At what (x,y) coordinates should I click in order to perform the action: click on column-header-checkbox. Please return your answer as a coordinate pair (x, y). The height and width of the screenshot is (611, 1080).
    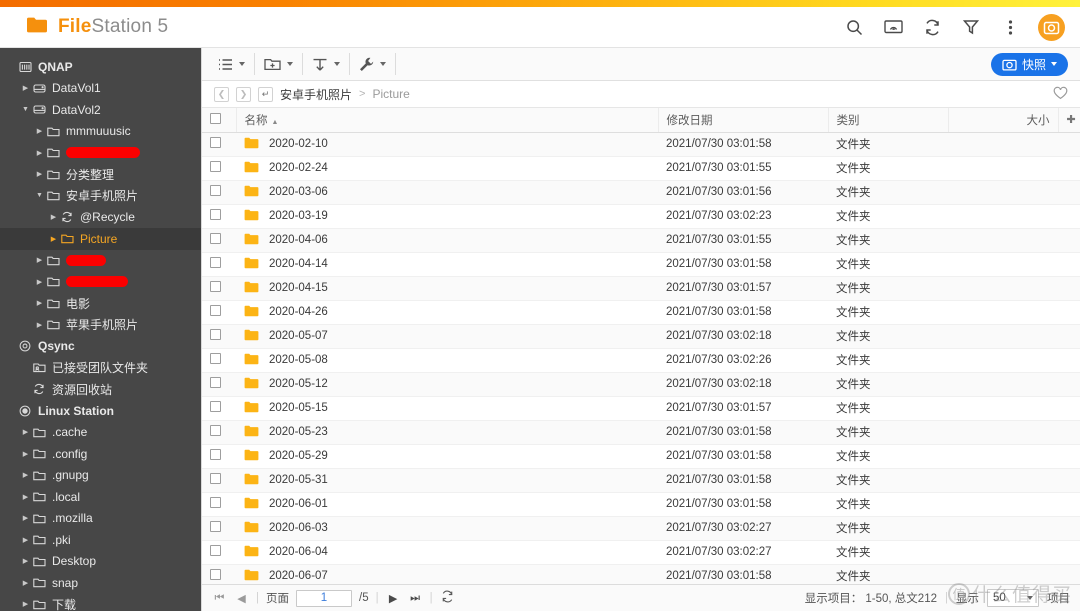
    Looking at the image, I should click on (219, 120).